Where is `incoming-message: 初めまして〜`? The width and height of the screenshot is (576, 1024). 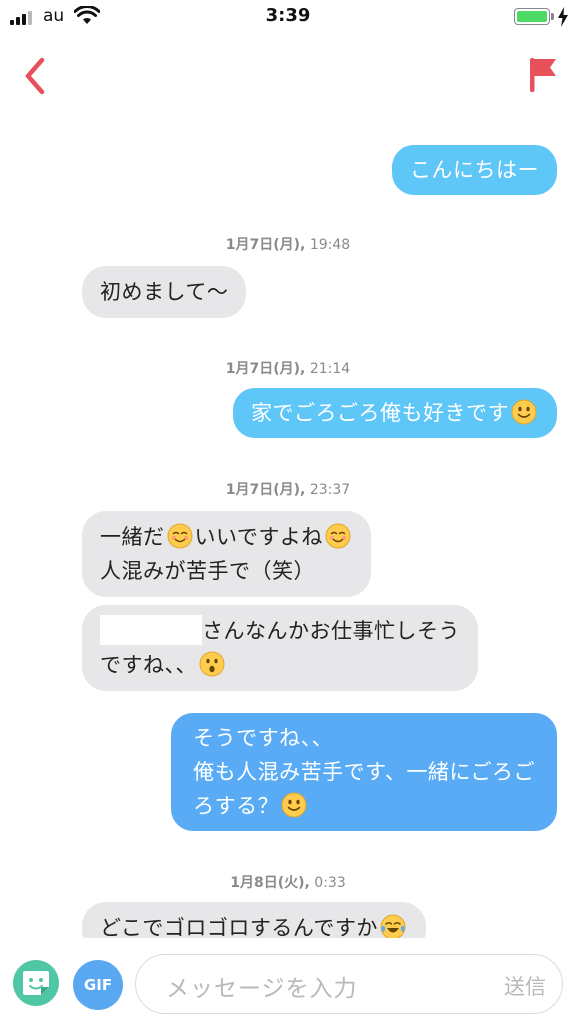
incoming-message: 初めまして〜 is located at coordinates (164, 292).